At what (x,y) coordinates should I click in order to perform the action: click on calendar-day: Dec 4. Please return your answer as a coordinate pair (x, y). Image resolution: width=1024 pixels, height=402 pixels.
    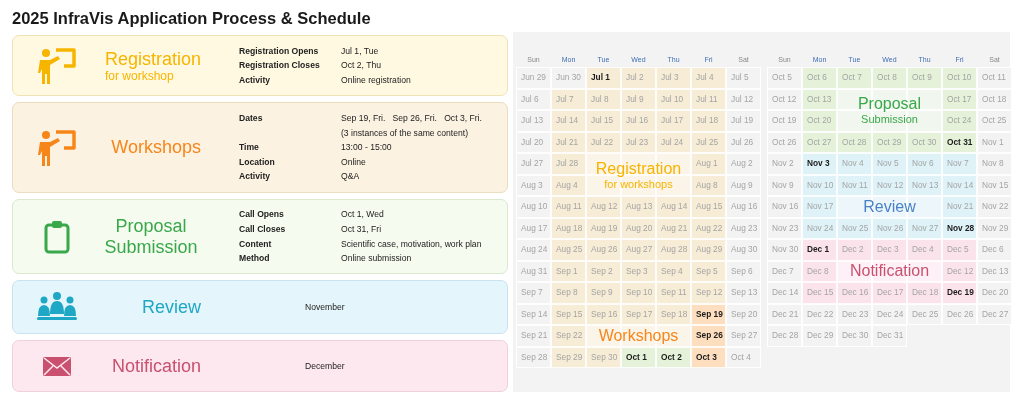
    Looking at the image, I should click on (924, 250).